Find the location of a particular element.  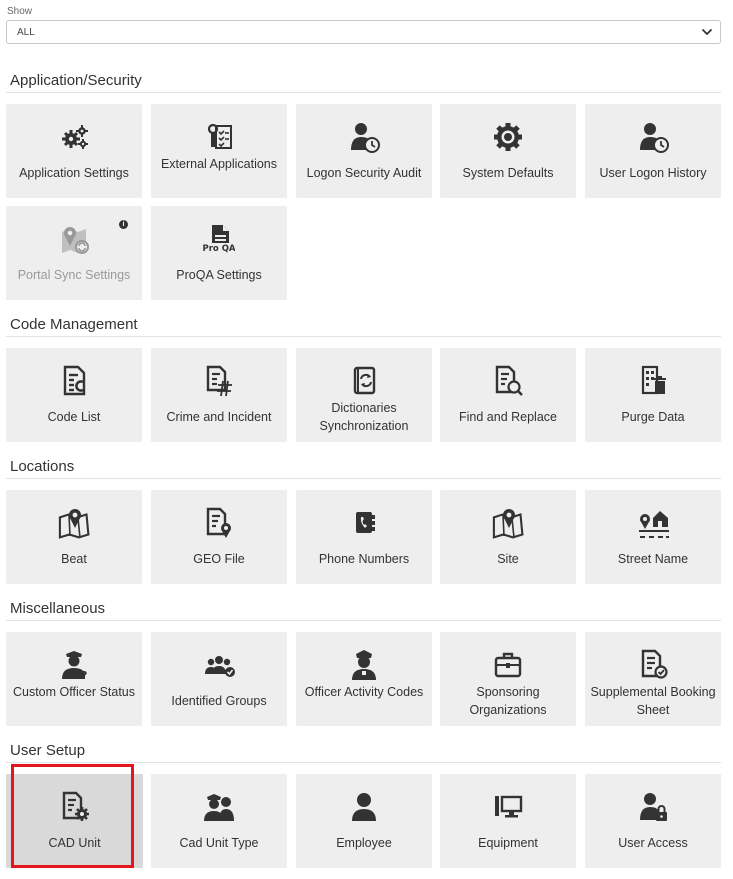

tile-label: Code List is located at coordinates (74, 417).